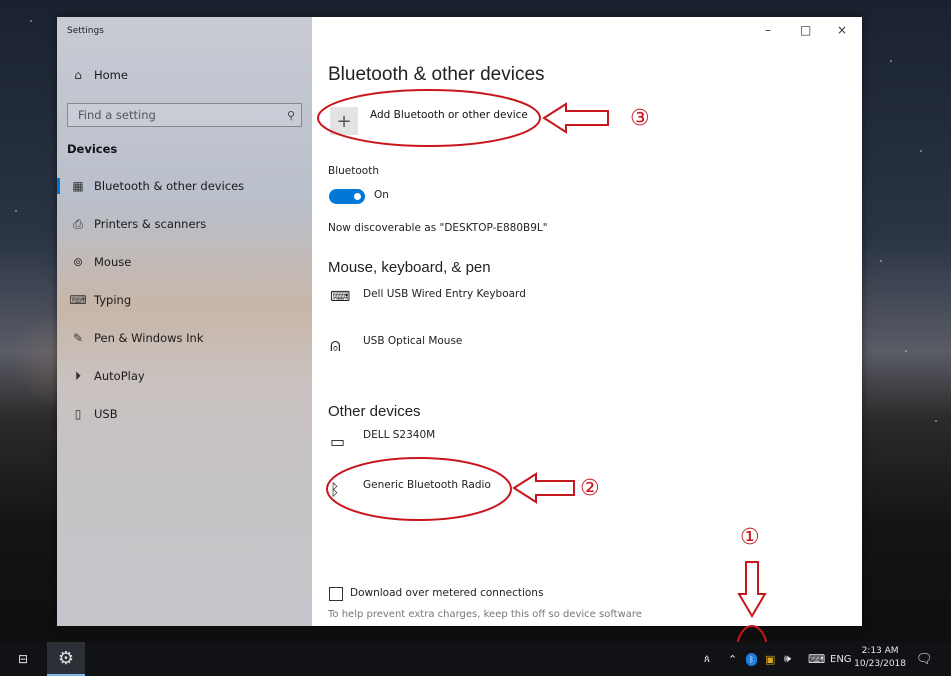 The width and height of the screenshot is (951, 676). What do you see at coordinates (880, 664) in the screenshot?
I see `clock-date: 10/23/2018` at bounding box center [880, 664].